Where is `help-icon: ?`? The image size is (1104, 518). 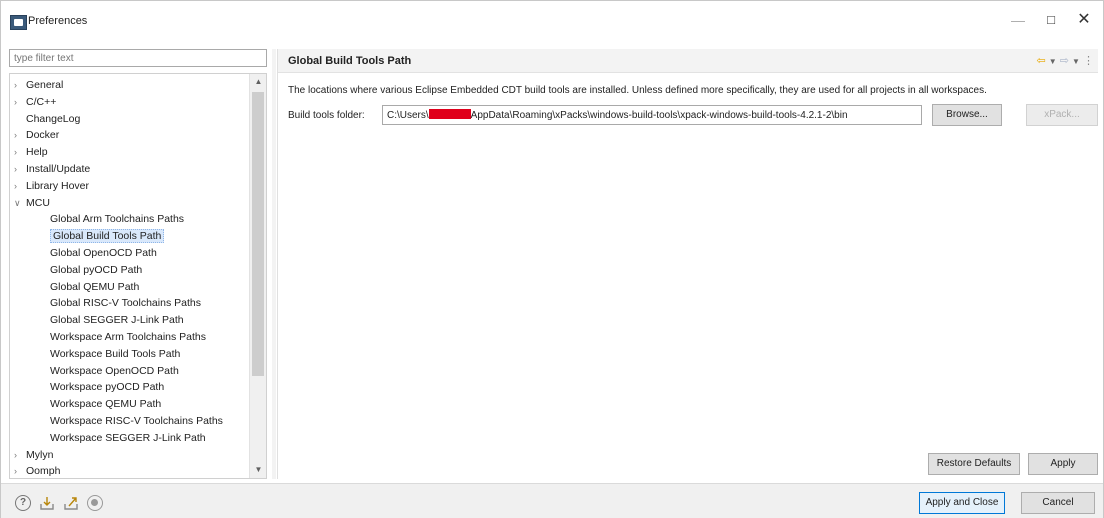
help-icon: ? is located at coordinates (23, 503).